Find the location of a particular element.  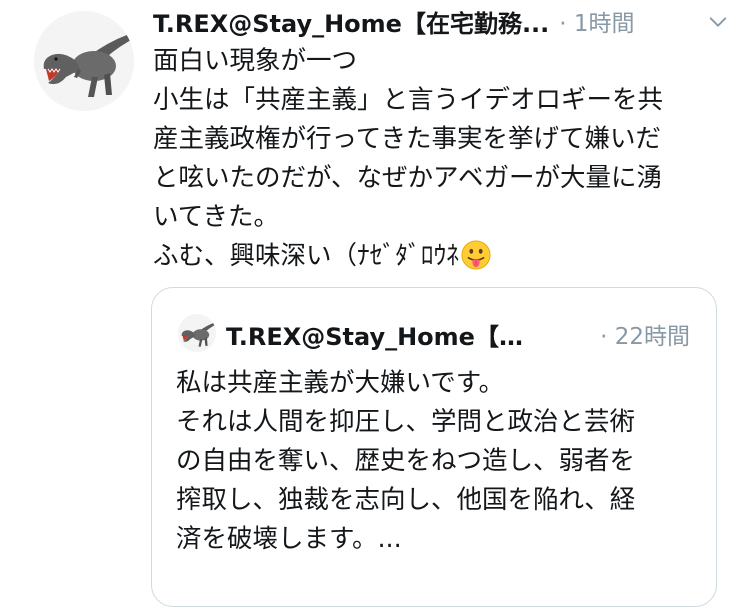

quoted-line: の自由を奪い、歴史をねつ造し、弱者を is located at coordinates (406, 461).